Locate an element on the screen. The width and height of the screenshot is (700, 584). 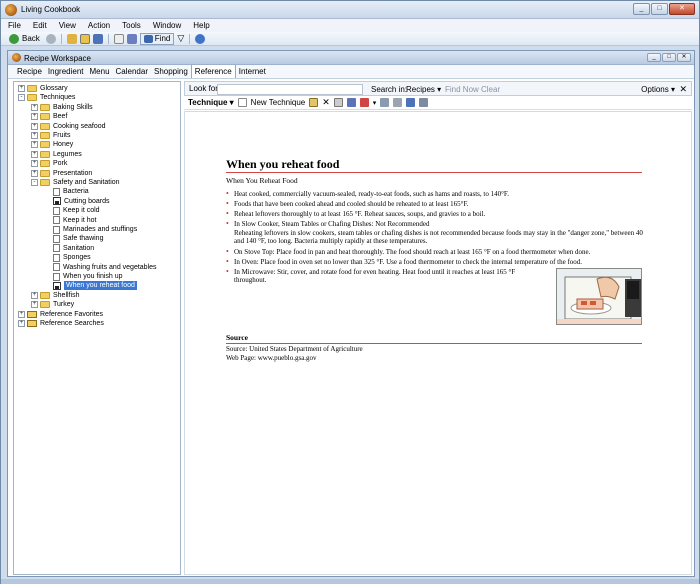
tree-item: Washing fruits and vegetables is located at coordinates (100, 267).